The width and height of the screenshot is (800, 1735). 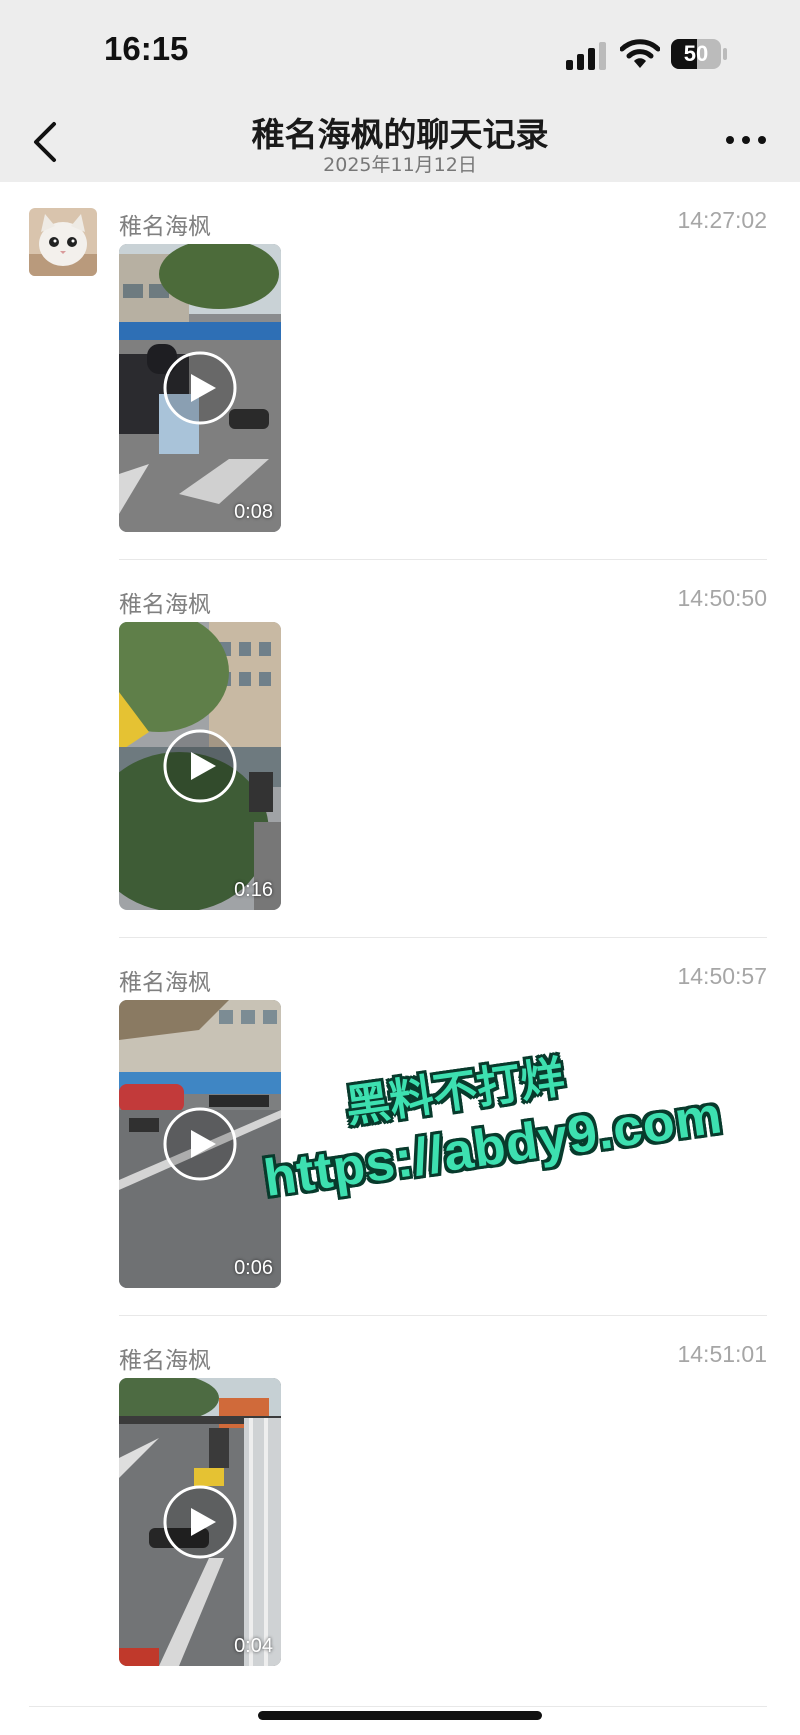 I want to click on video-thumbnail: 0:16, so click(x=200, y=766).